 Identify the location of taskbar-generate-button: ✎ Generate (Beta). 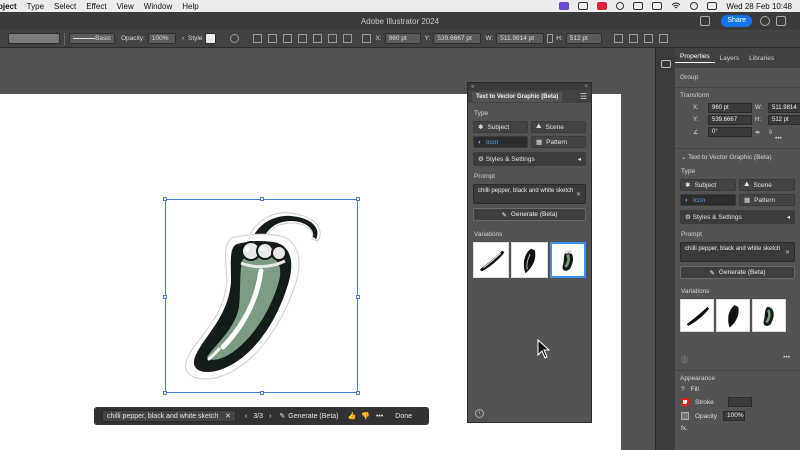
(308, 416).